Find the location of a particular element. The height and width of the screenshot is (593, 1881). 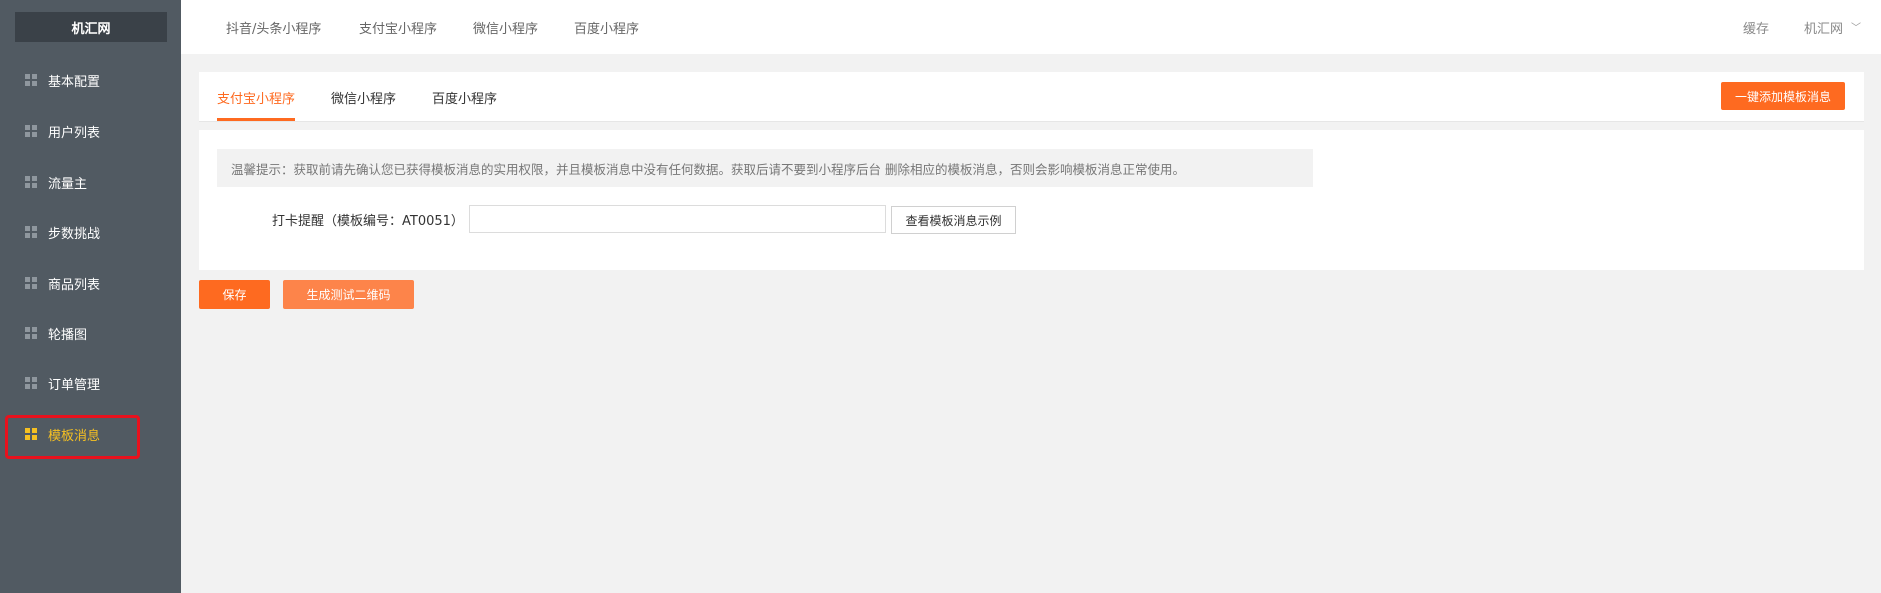

sidebar-item-label: 流量主 is located at coordinates (68, 184).